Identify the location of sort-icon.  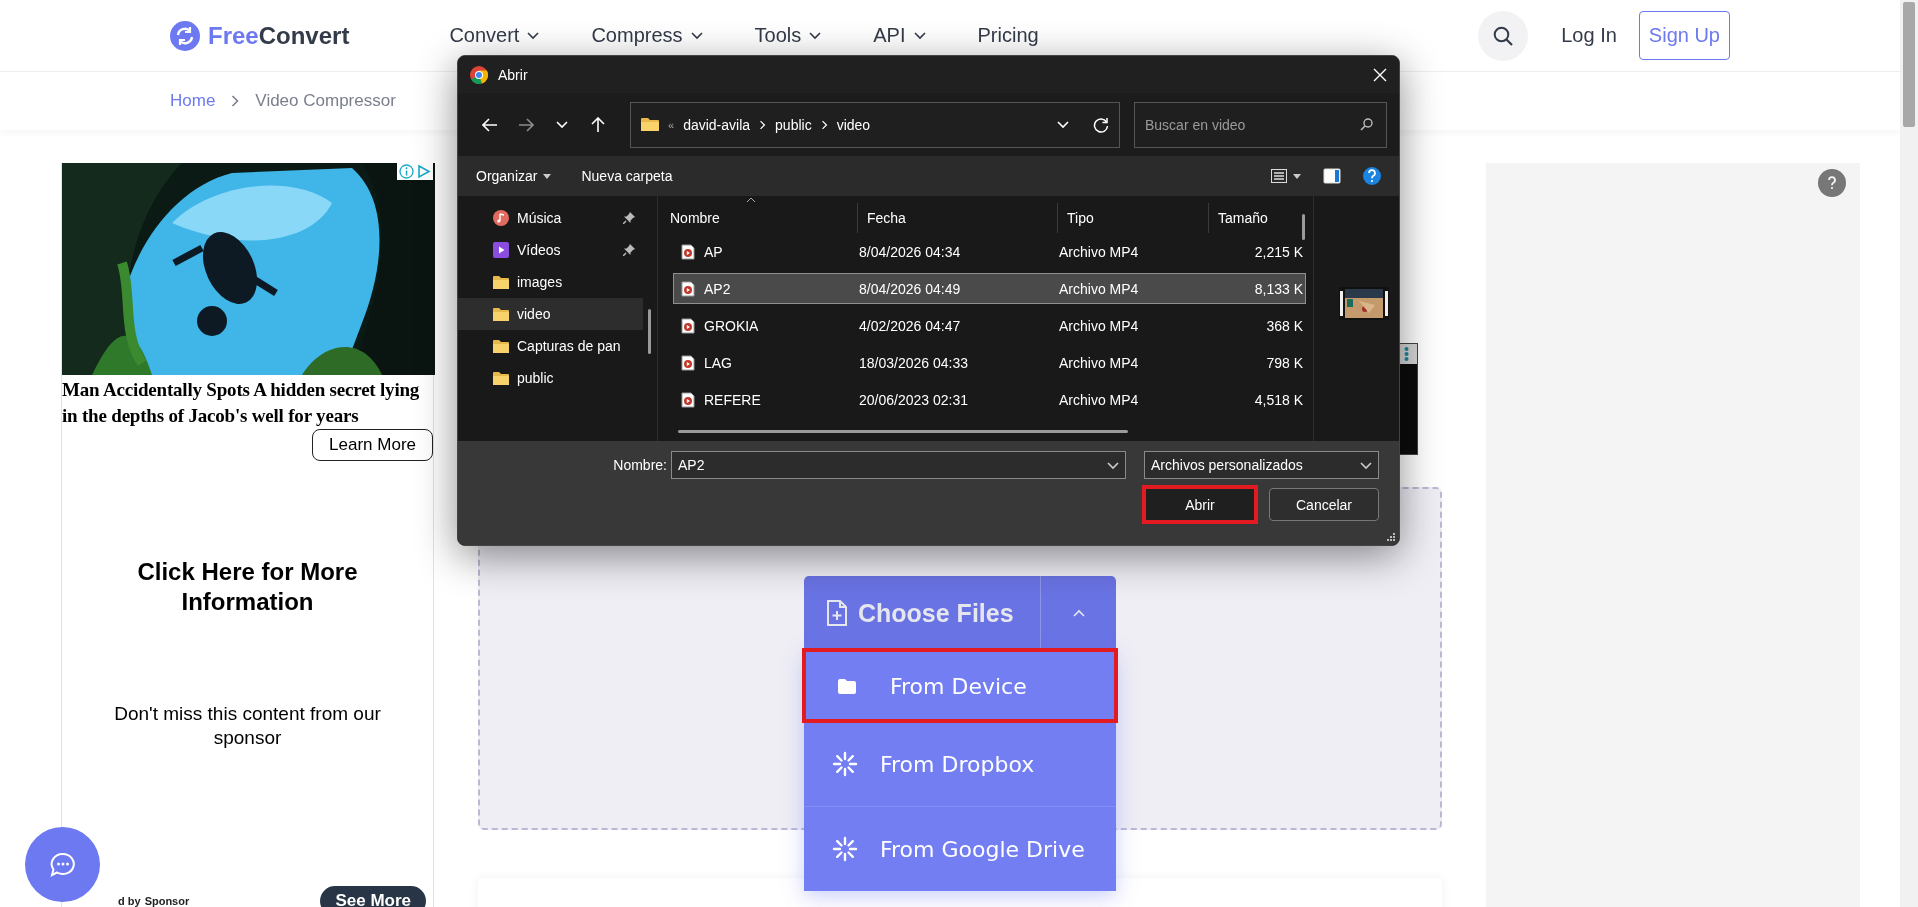
(751, 200).